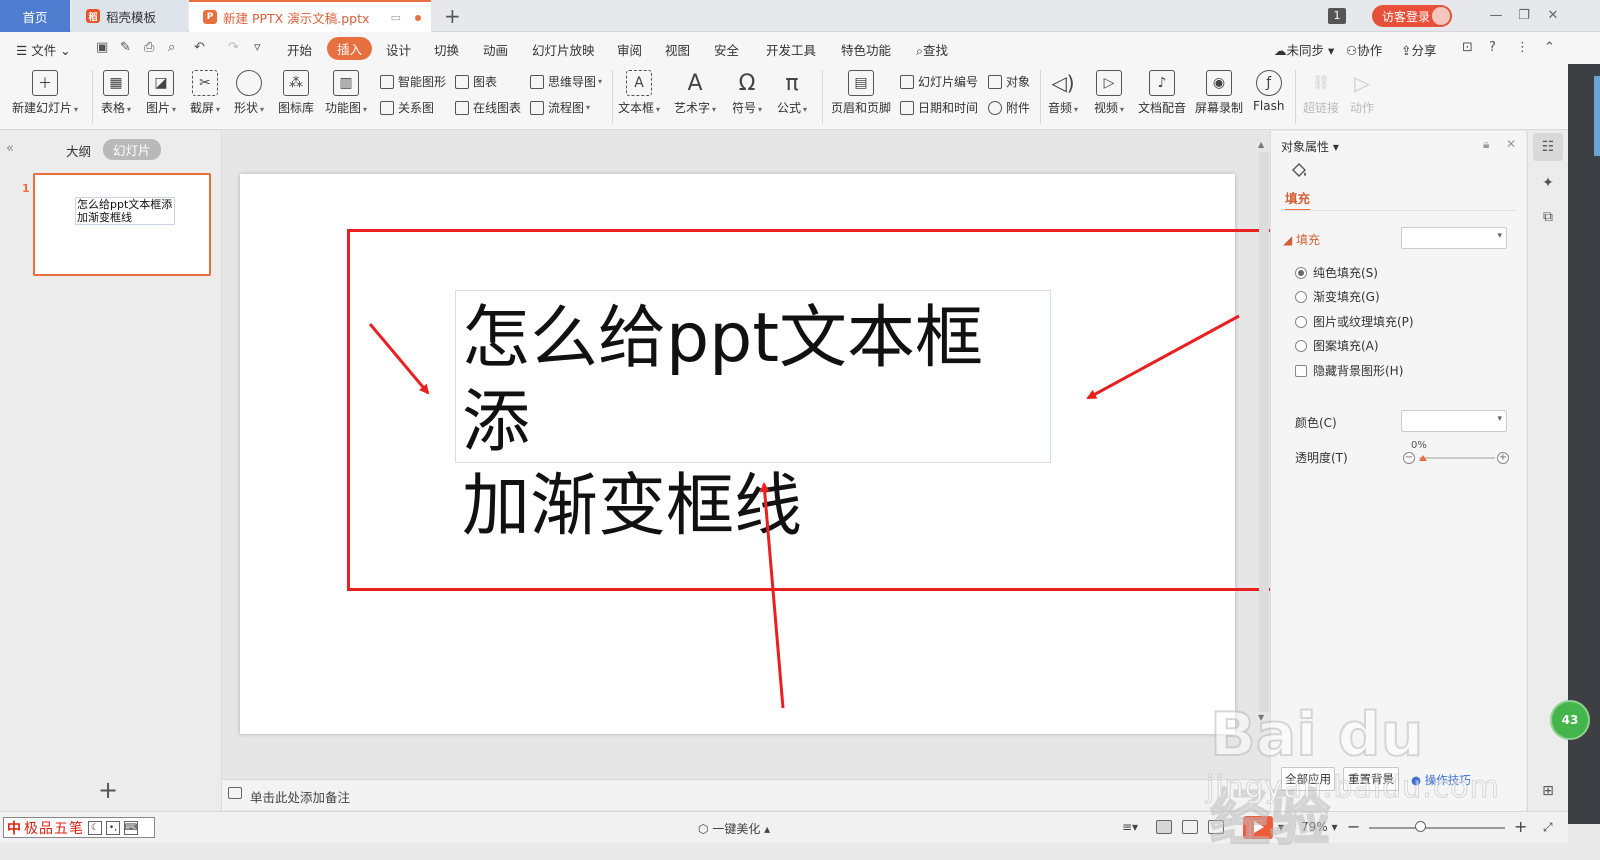 Image resolution: width=1600 pixels, height=860 pixels. I want to click on ime-chinese-icon: 中, so click(14, 828).